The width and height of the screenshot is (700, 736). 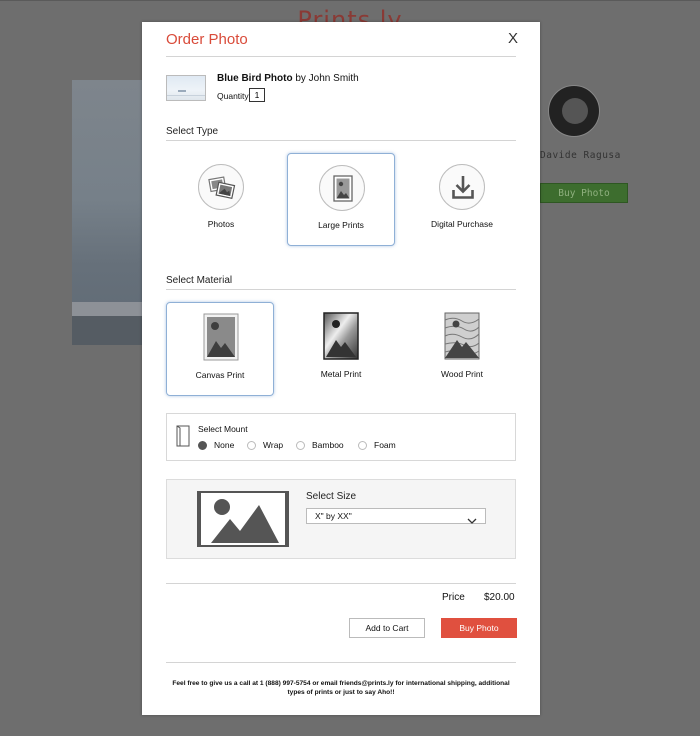 I want to click on mount-label-bamboo: Bamboo, so click(x=328, y=445).